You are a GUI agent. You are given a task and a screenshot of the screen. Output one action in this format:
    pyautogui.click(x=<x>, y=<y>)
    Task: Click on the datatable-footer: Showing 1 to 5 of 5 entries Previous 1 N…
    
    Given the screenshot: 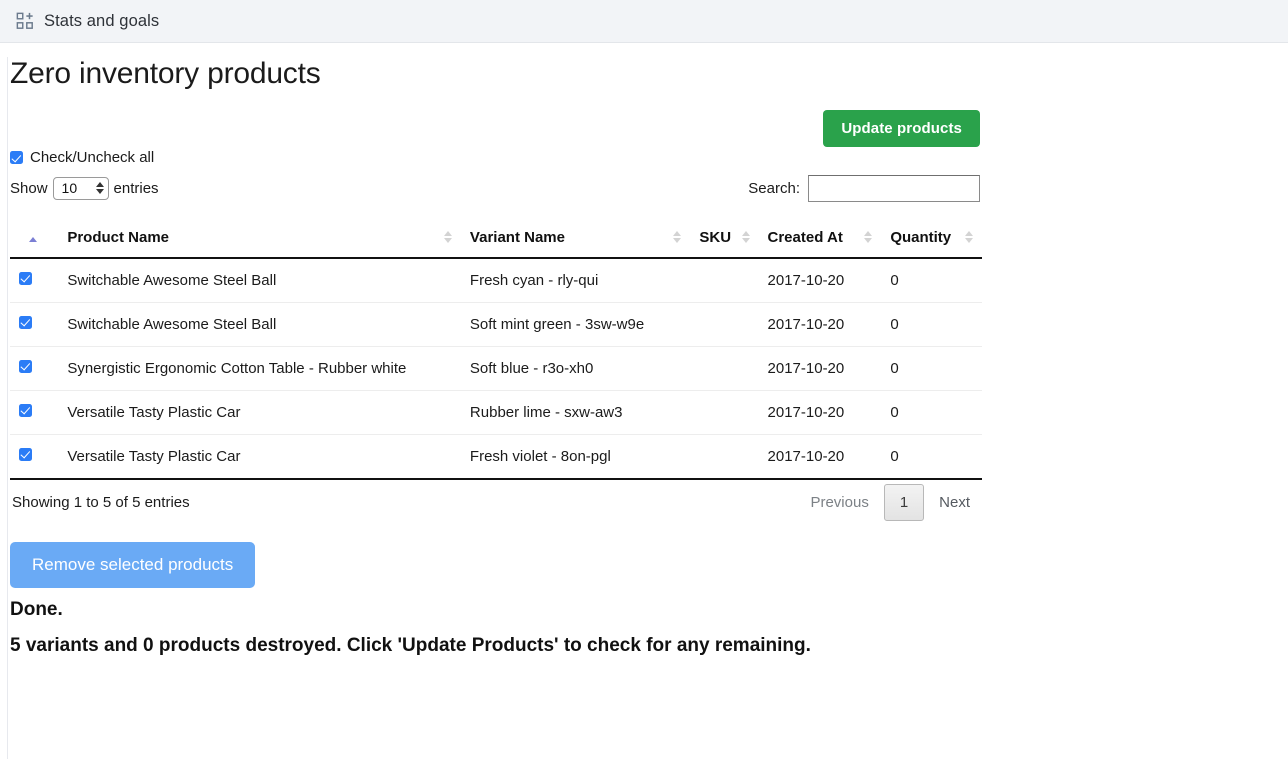 What is the action you would take?
    pyautogui.click(x=495, y=507)
    